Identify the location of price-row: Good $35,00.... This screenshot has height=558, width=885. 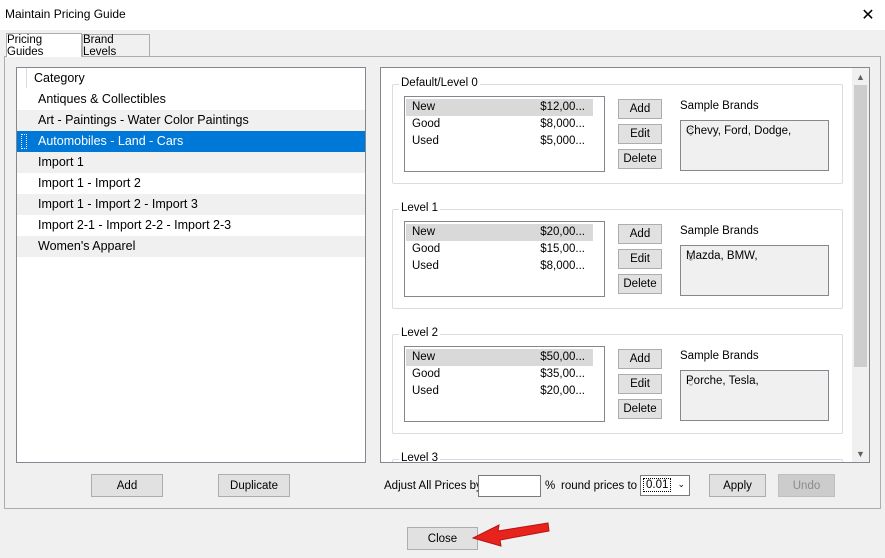
(499, 374).